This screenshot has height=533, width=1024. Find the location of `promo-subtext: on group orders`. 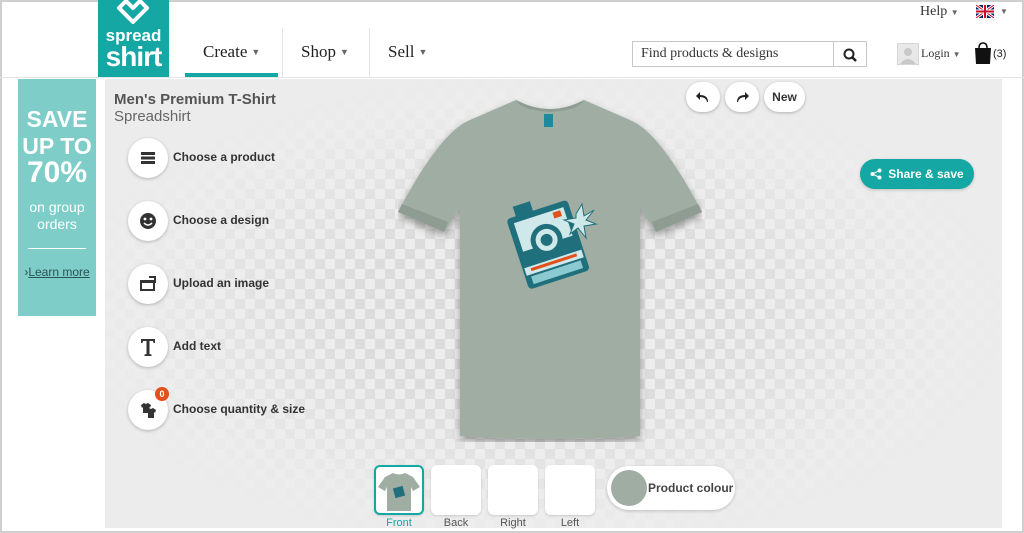

promo-subtext: on group orders is located at coordinates (57, 216).